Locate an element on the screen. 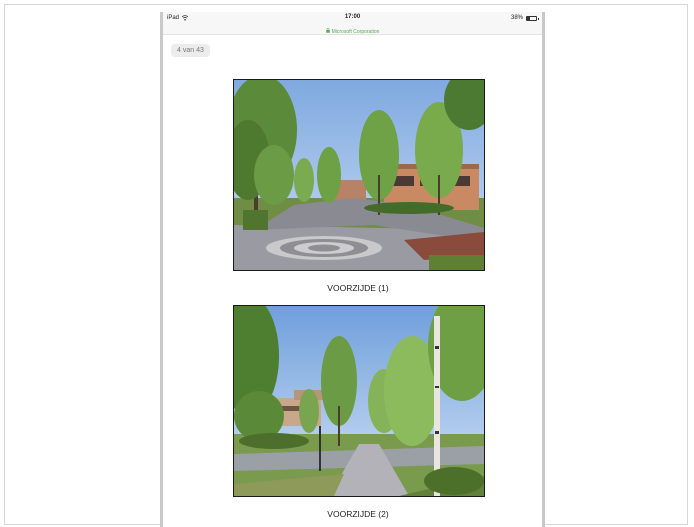 The width and height of the screenshot is (694, 527). status-bar: iPad 17:00 Microsoft Corporation 38% is located at coordinates (352, 23).